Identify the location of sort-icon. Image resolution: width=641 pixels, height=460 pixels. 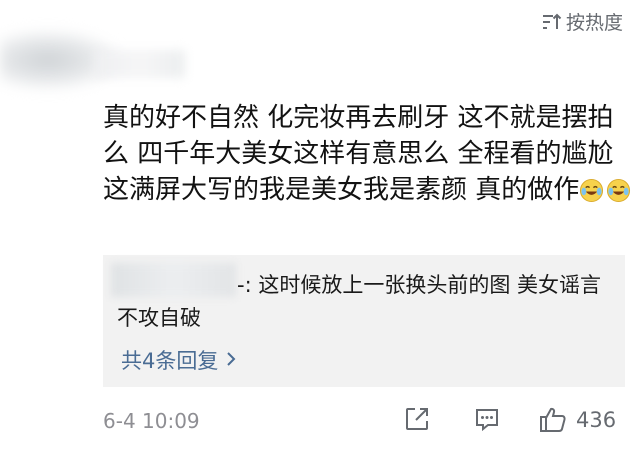
(552, 22).